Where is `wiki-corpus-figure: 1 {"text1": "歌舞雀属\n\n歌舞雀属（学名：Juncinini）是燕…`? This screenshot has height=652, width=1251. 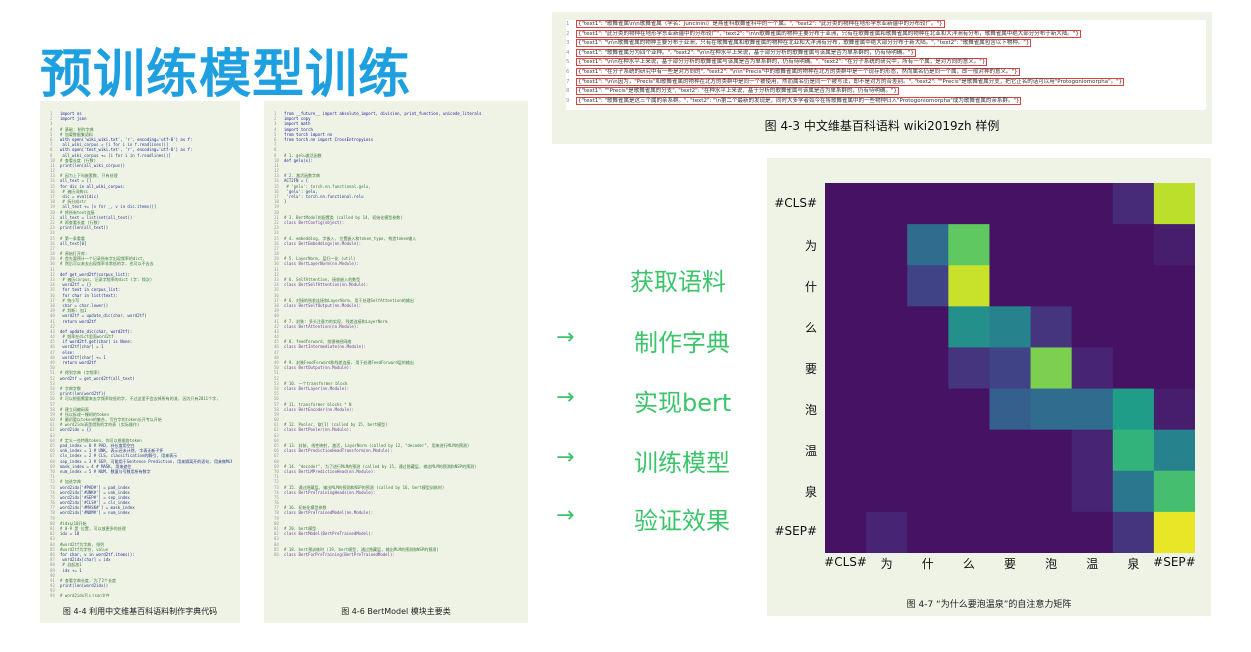
wiki-corpus-figure: 1 {"text1": "歌舞雀属\n\n歌舞雀属（学名：Juncinini）是燕… is located at coordinates (882, 78).